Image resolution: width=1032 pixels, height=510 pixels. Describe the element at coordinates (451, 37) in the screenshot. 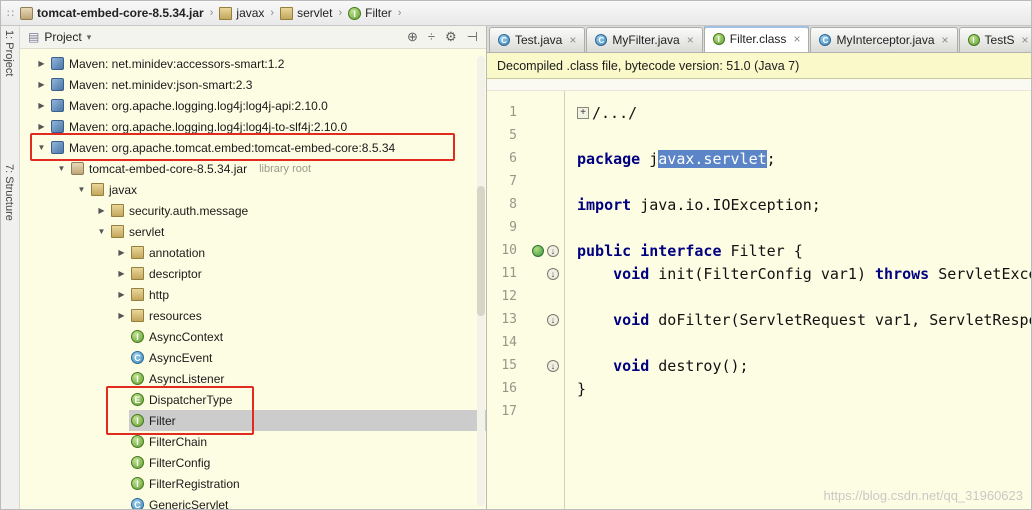

I see `settings-icon: ⚙` at that location.